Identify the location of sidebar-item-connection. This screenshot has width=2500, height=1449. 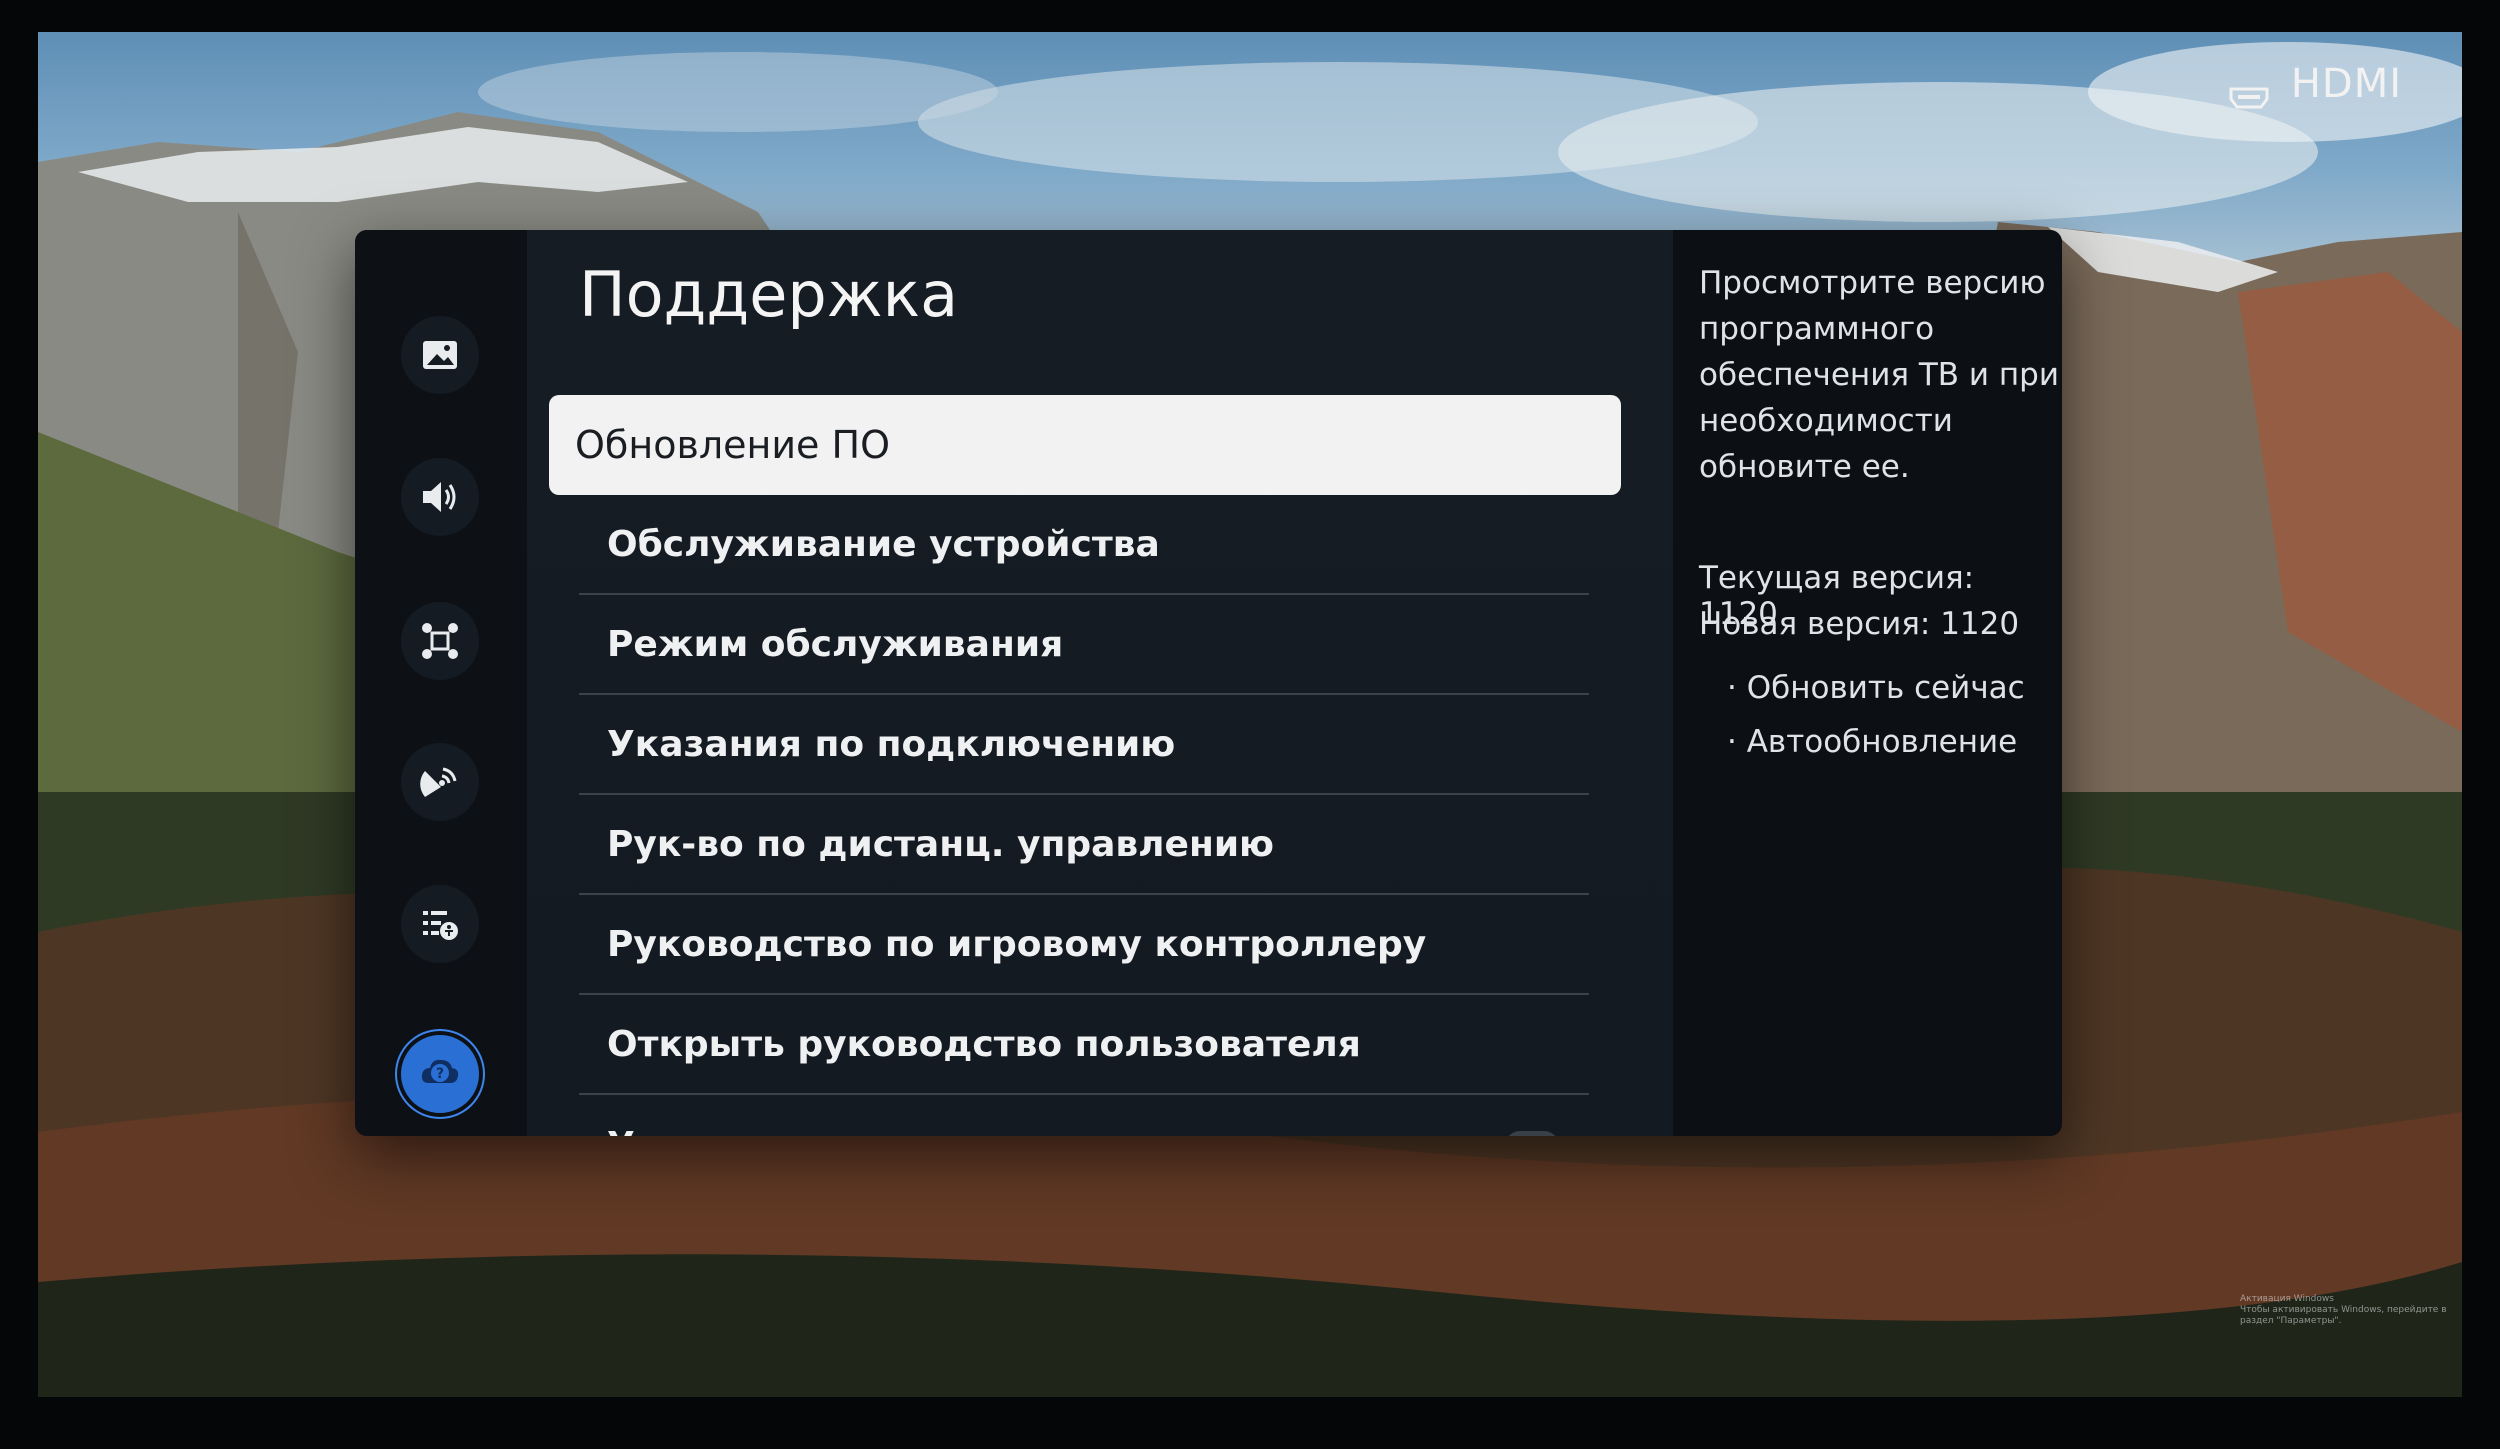
(440, 641).